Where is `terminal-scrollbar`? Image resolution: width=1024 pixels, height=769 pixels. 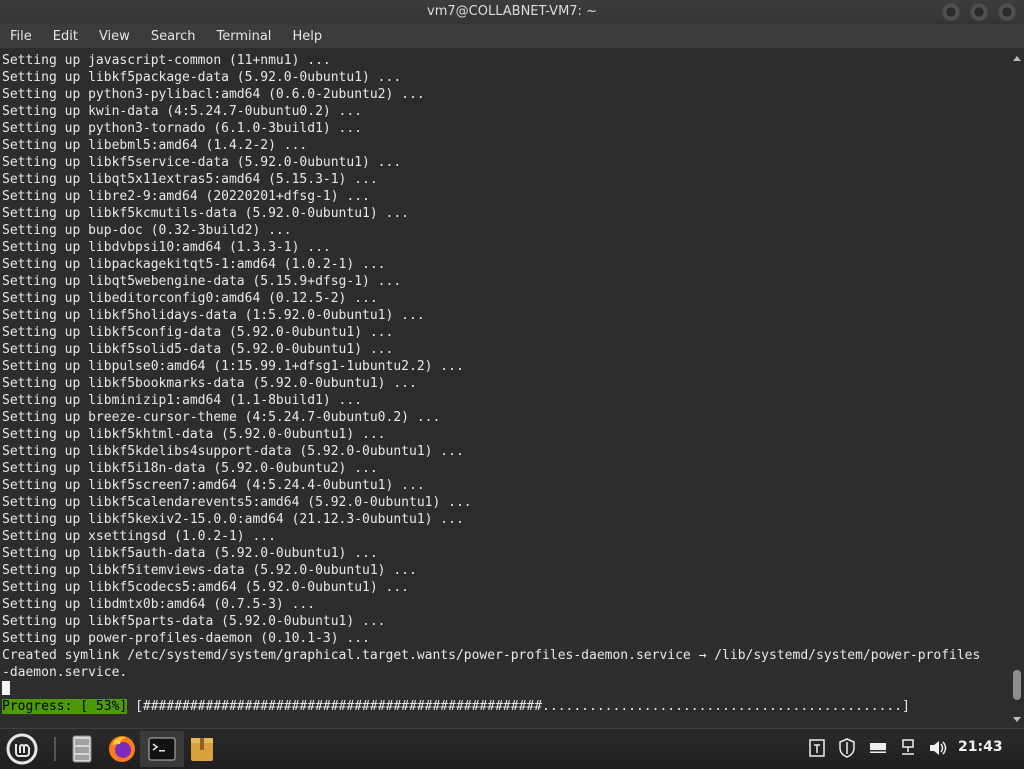 terminal-scrollbar is located at coordinates (1017, 388).